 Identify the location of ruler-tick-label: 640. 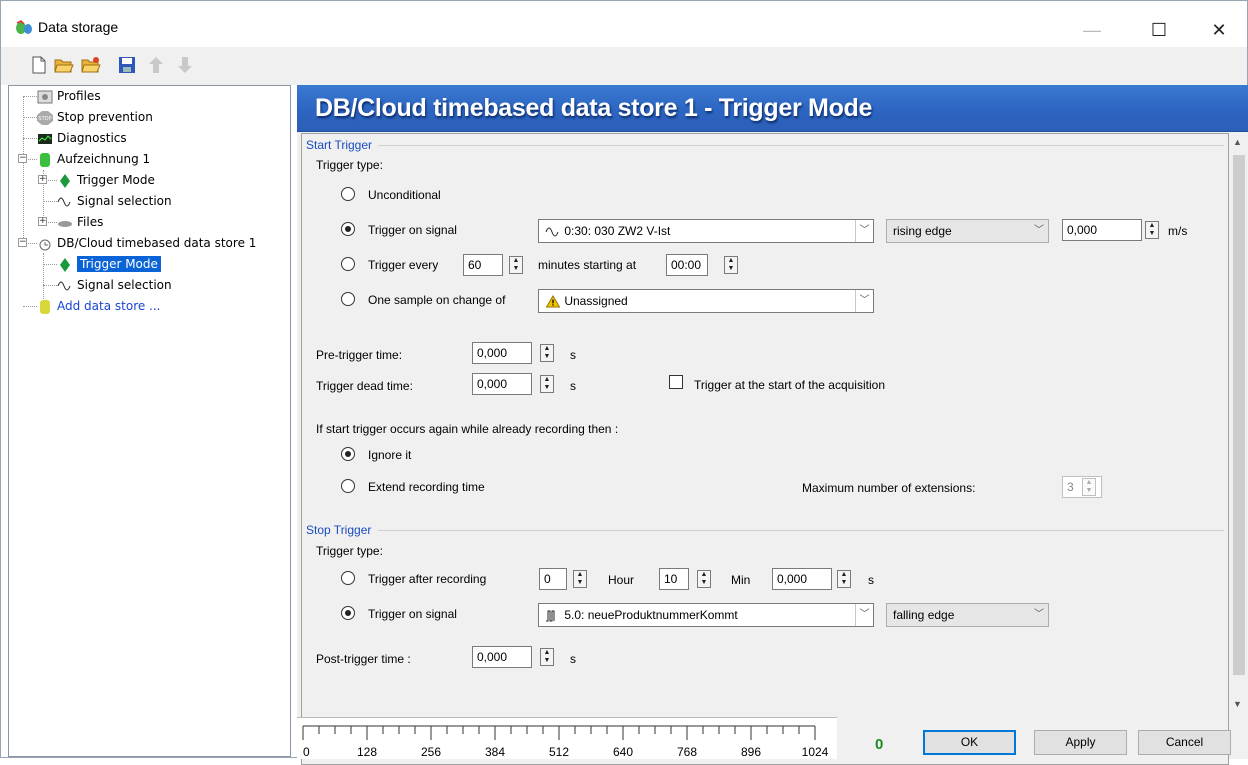
(623, 752).